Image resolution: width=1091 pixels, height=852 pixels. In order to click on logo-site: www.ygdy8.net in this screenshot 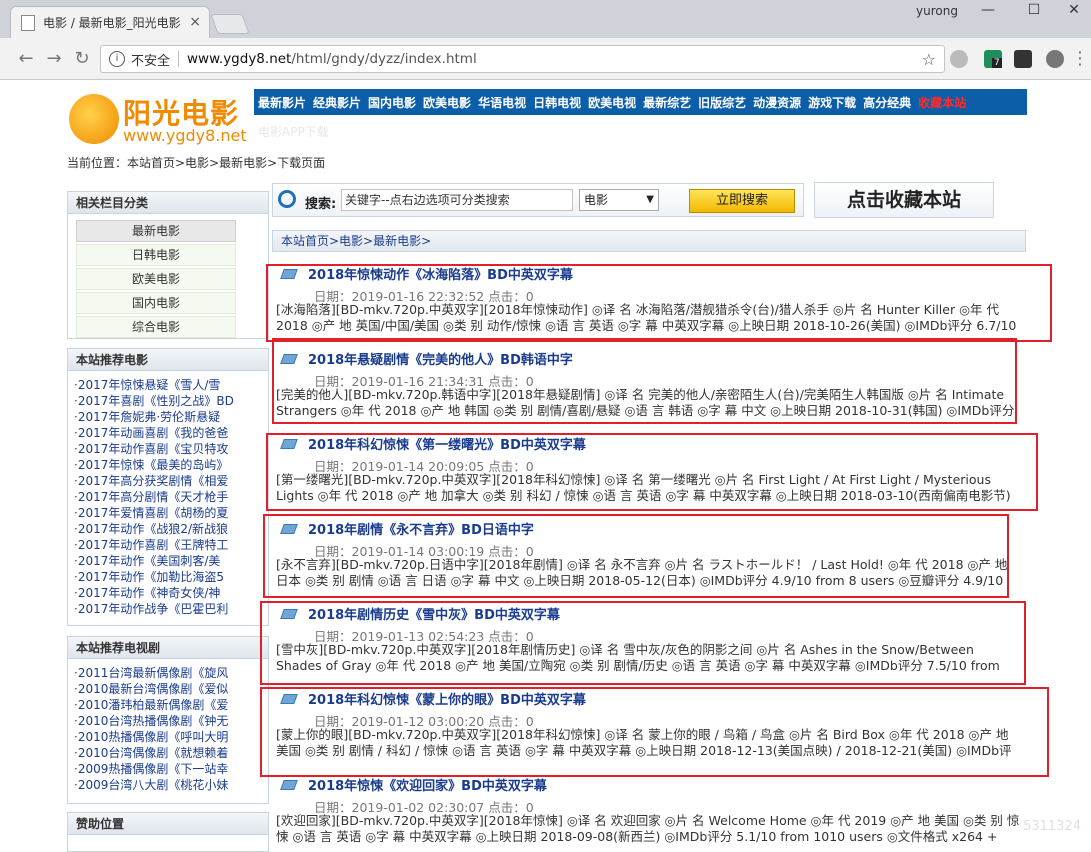, I will do `click(185, 135)`.